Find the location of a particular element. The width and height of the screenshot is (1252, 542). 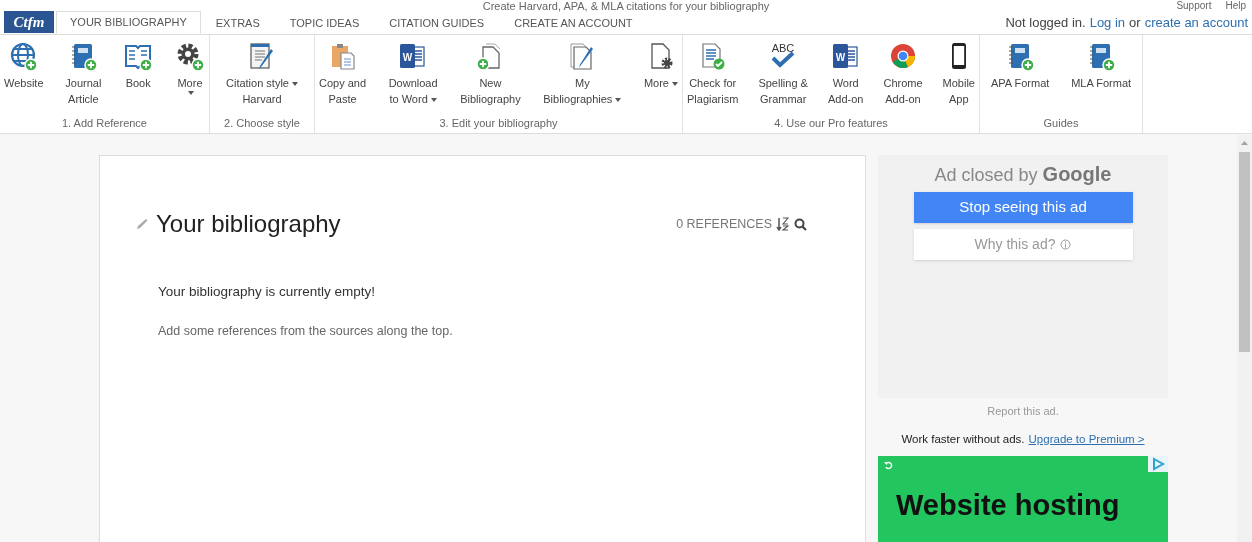

help-link: Help is located at coordinates (1235, 6).